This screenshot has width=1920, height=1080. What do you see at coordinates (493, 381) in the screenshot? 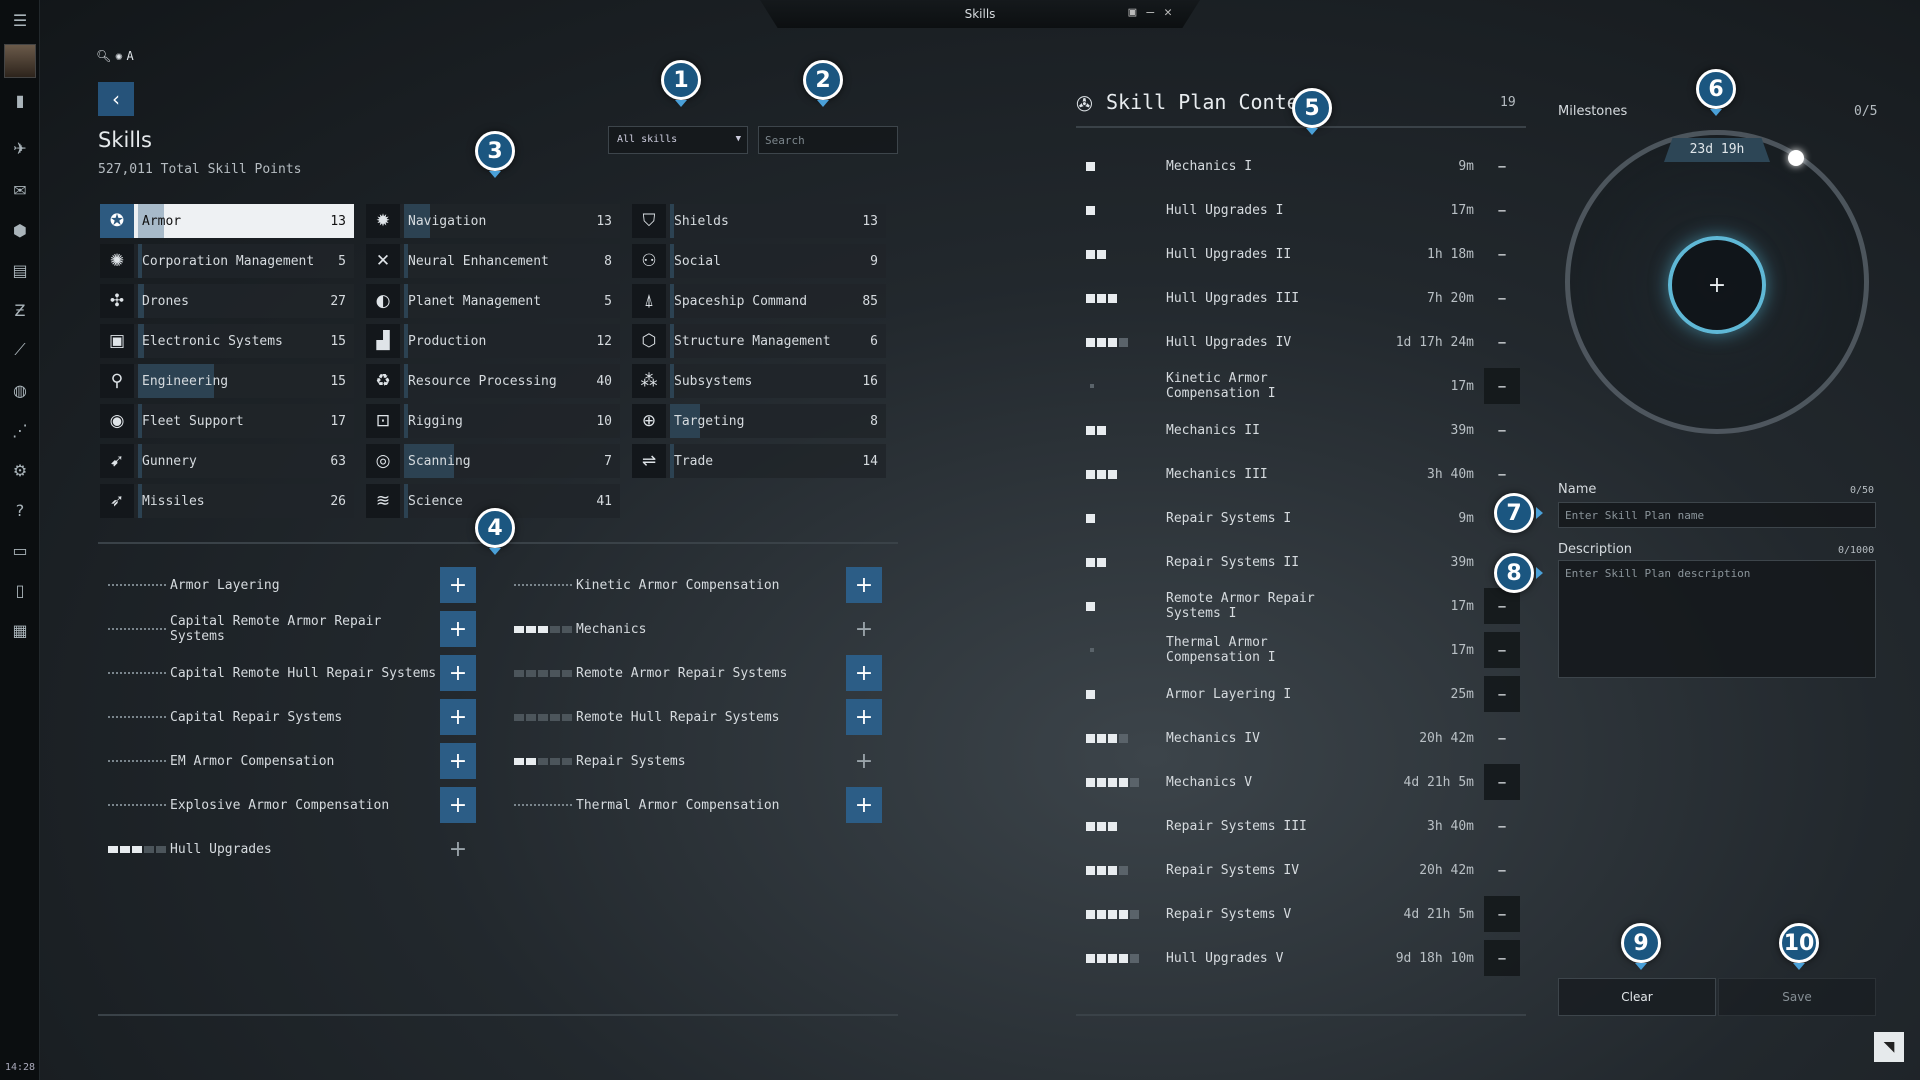
I see `category-resource-processing: ♻ Resource Processing 40` at bounding box center [493, 381].